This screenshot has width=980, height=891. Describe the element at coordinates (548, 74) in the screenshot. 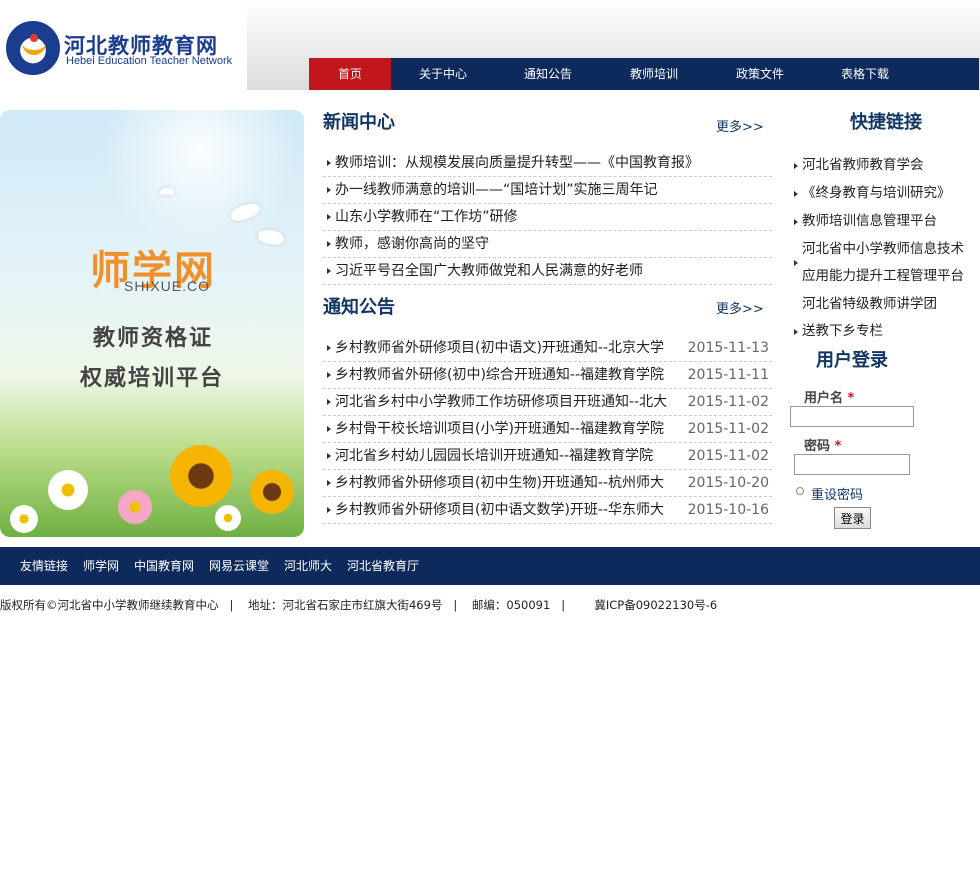

I see `nav-notices: 通知公告` at that location.